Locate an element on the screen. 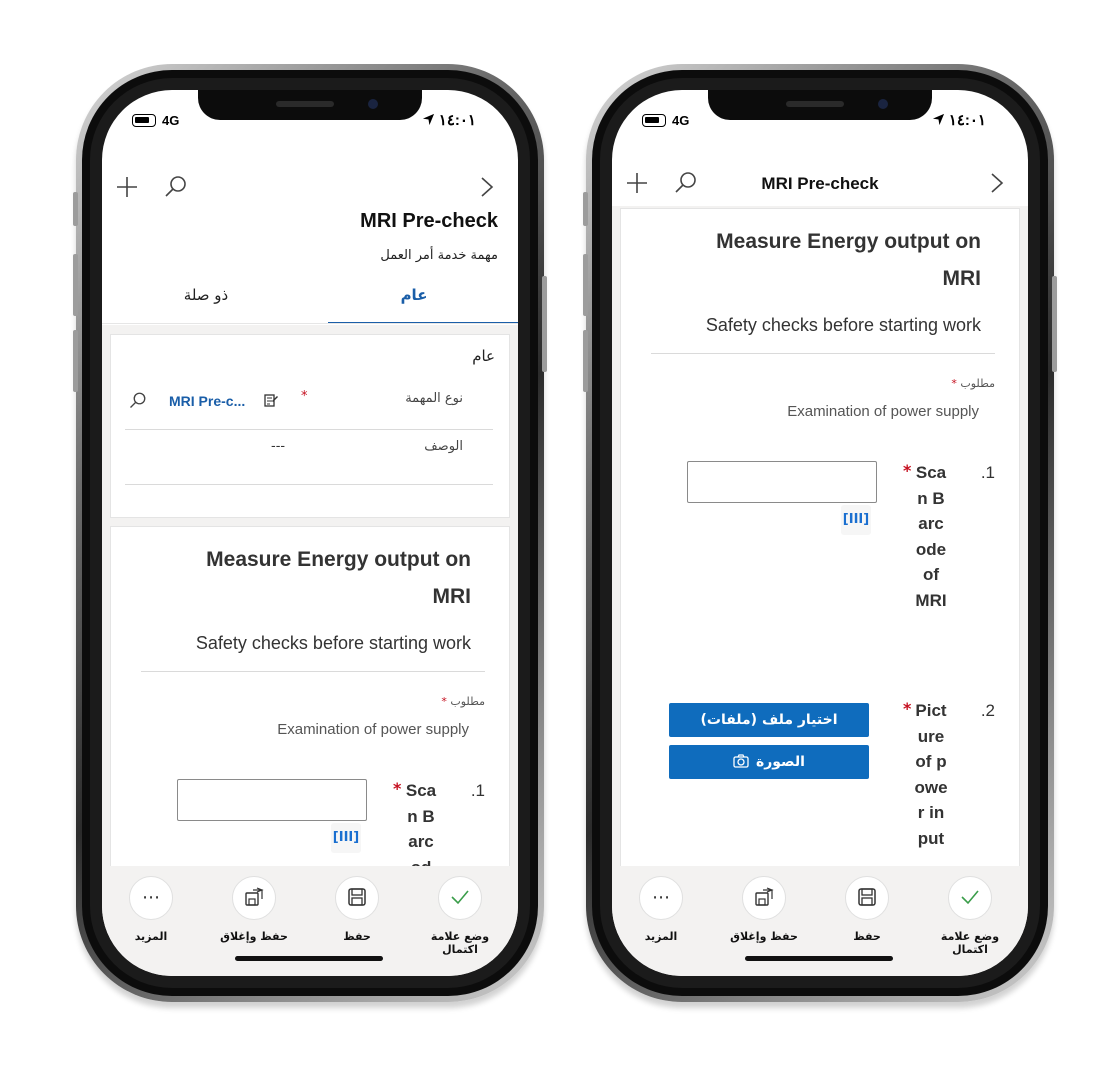 This screenshot has height=1072, width=1116. photo-button: الصورة is located at coordinates (769, 762).